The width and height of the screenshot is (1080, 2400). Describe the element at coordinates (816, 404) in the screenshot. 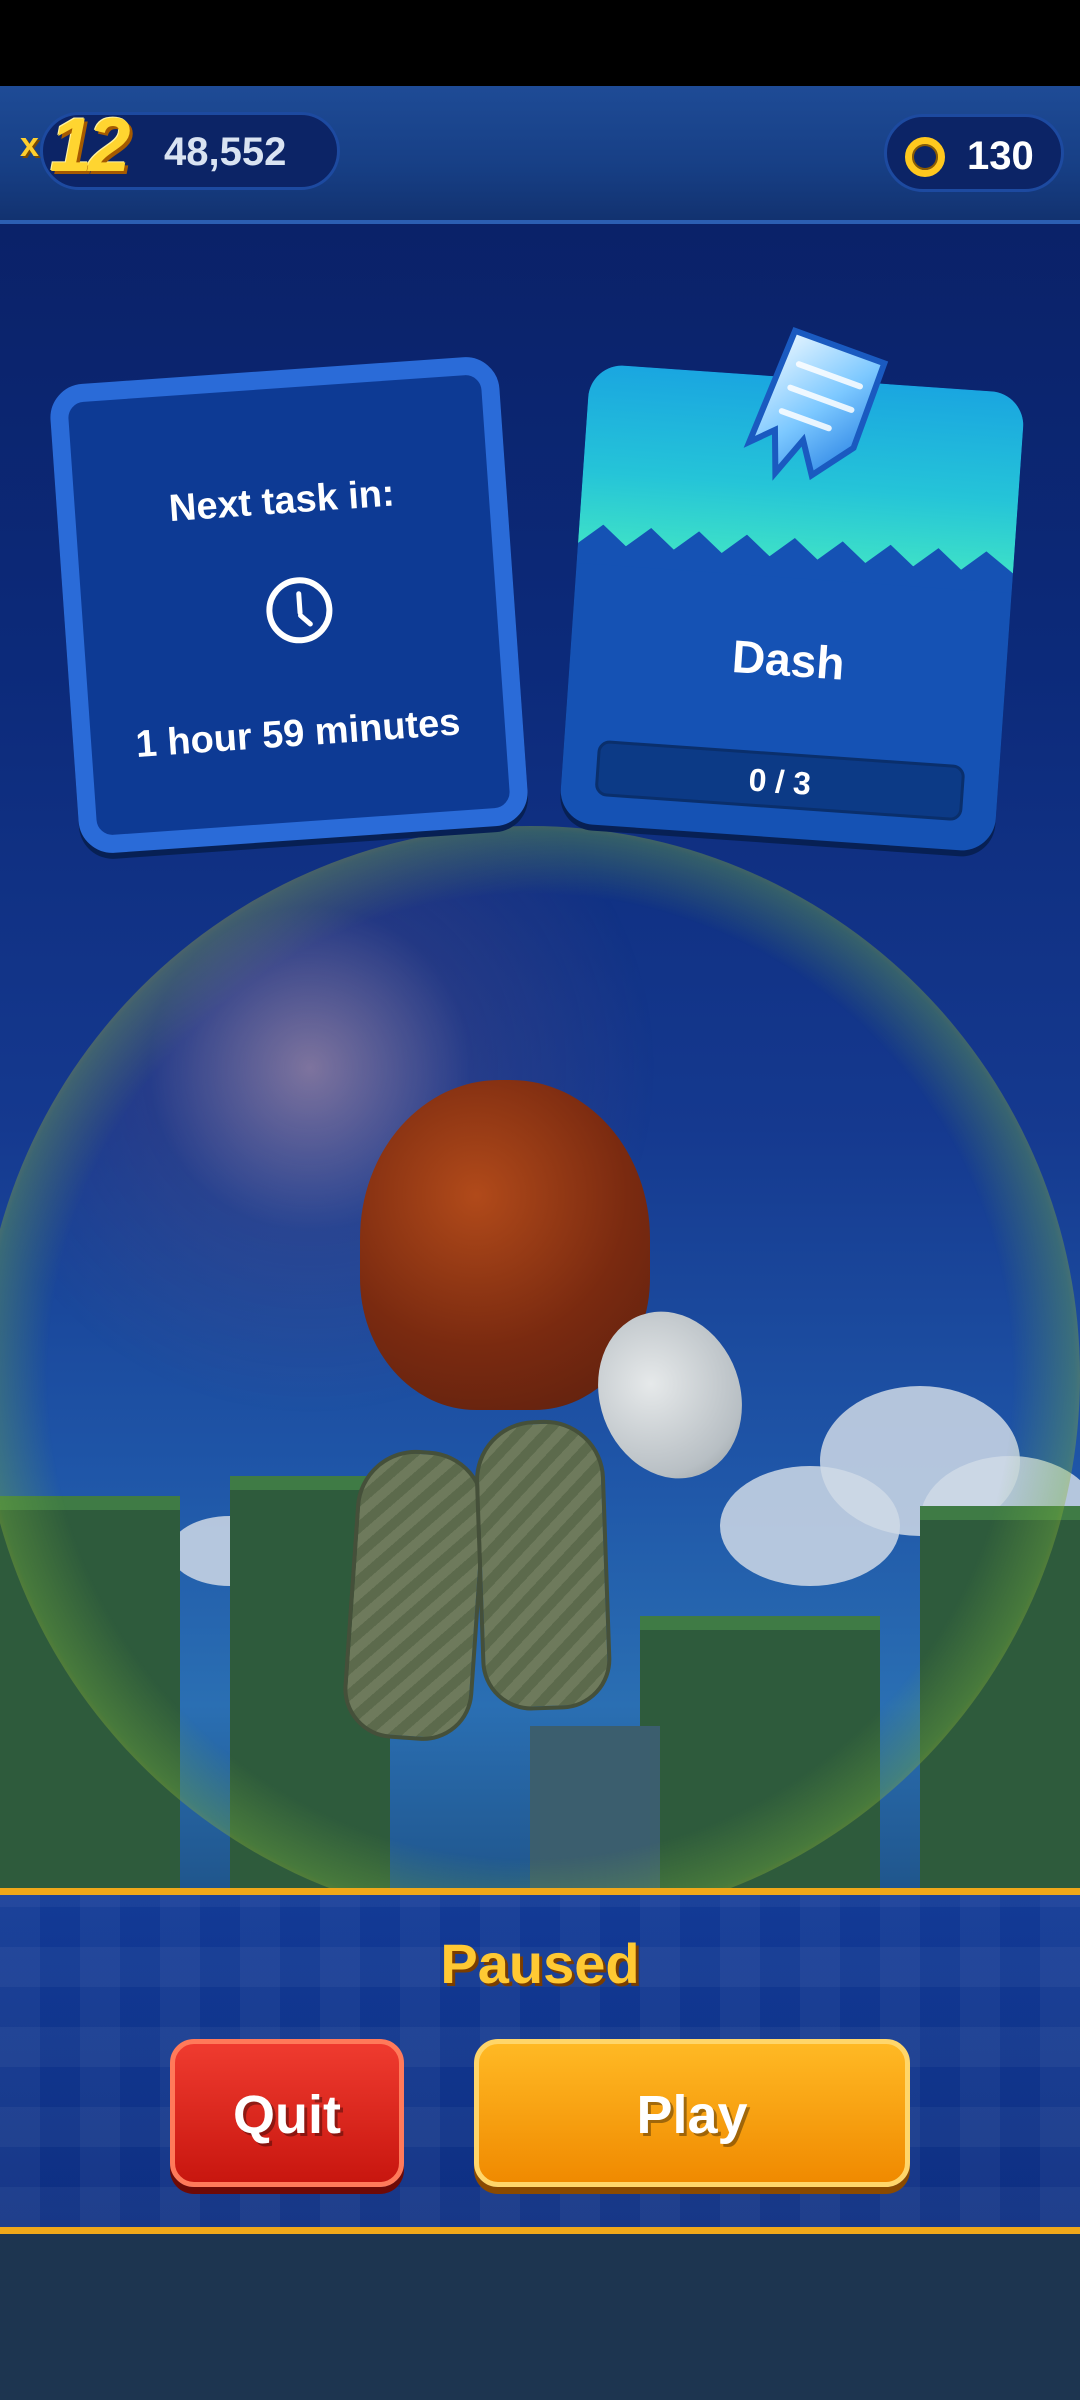

I see `dash-crystal-icon` at that location.